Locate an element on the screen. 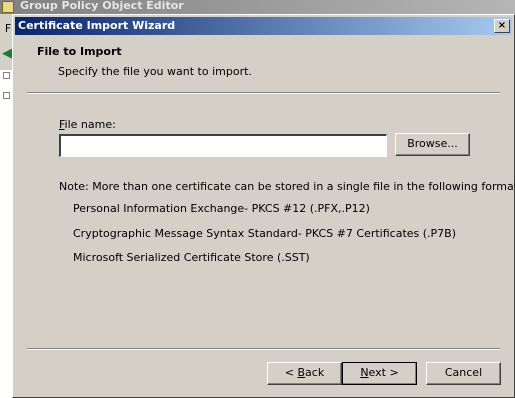 This screenshot has width=515, height=398. page-subtitle: Specify the file you want to import. is located at coordinates (155, 71).